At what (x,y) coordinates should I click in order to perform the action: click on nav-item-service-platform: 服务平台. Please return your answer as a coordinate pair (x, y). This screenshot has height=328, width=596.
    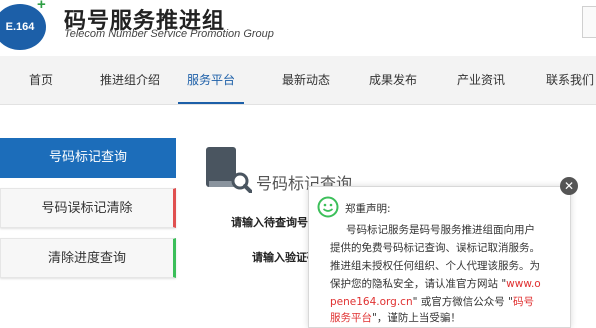
    Looking at the image, I should click on (211, 80).